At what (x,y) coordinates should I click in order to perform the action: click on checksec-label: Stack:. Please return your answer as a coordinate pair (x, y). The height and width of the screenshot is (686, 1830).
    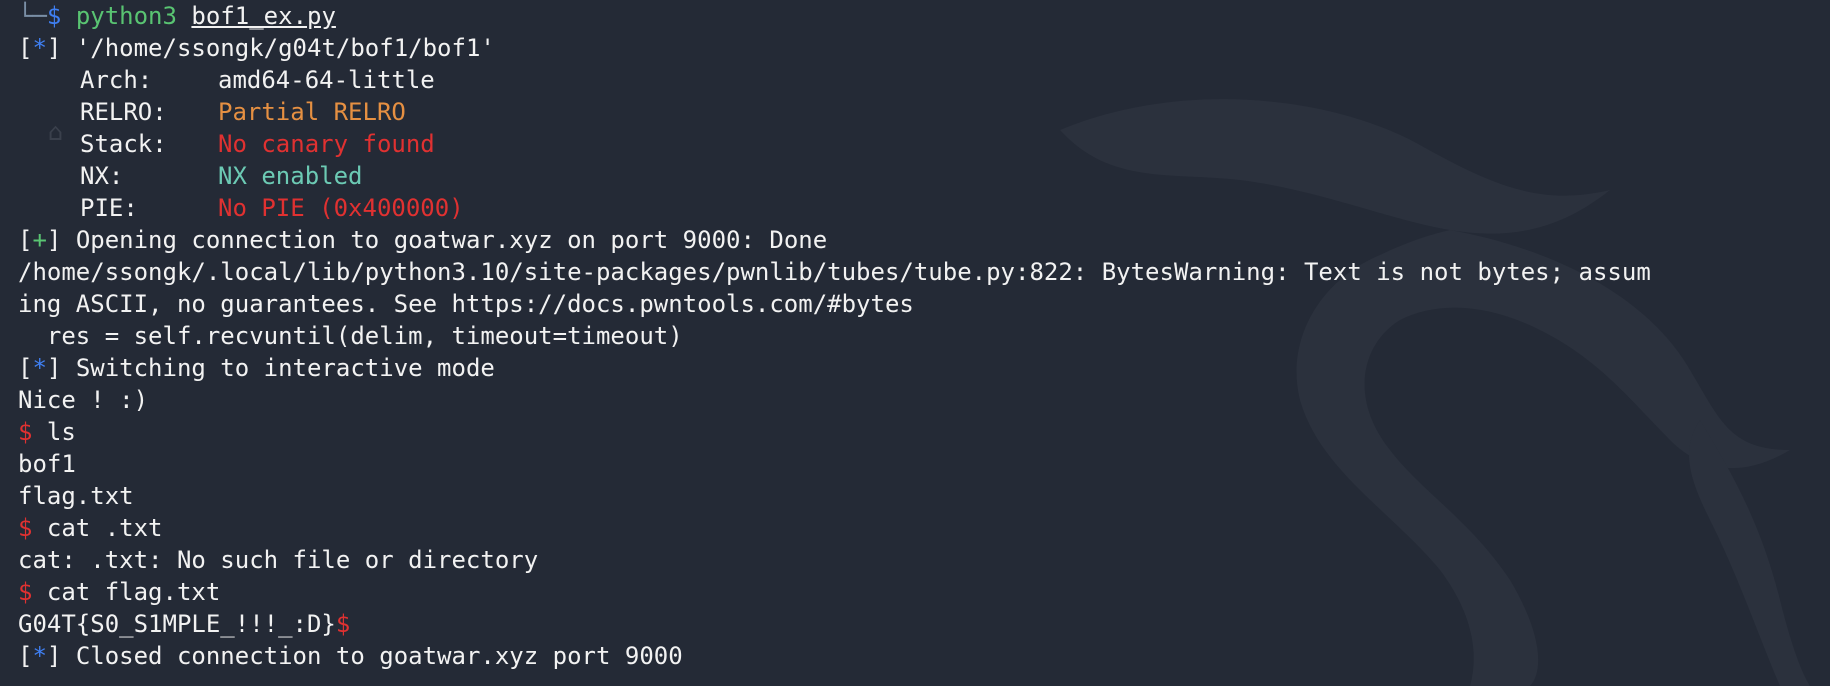
    Looking at the image, I should click on (123, 144).